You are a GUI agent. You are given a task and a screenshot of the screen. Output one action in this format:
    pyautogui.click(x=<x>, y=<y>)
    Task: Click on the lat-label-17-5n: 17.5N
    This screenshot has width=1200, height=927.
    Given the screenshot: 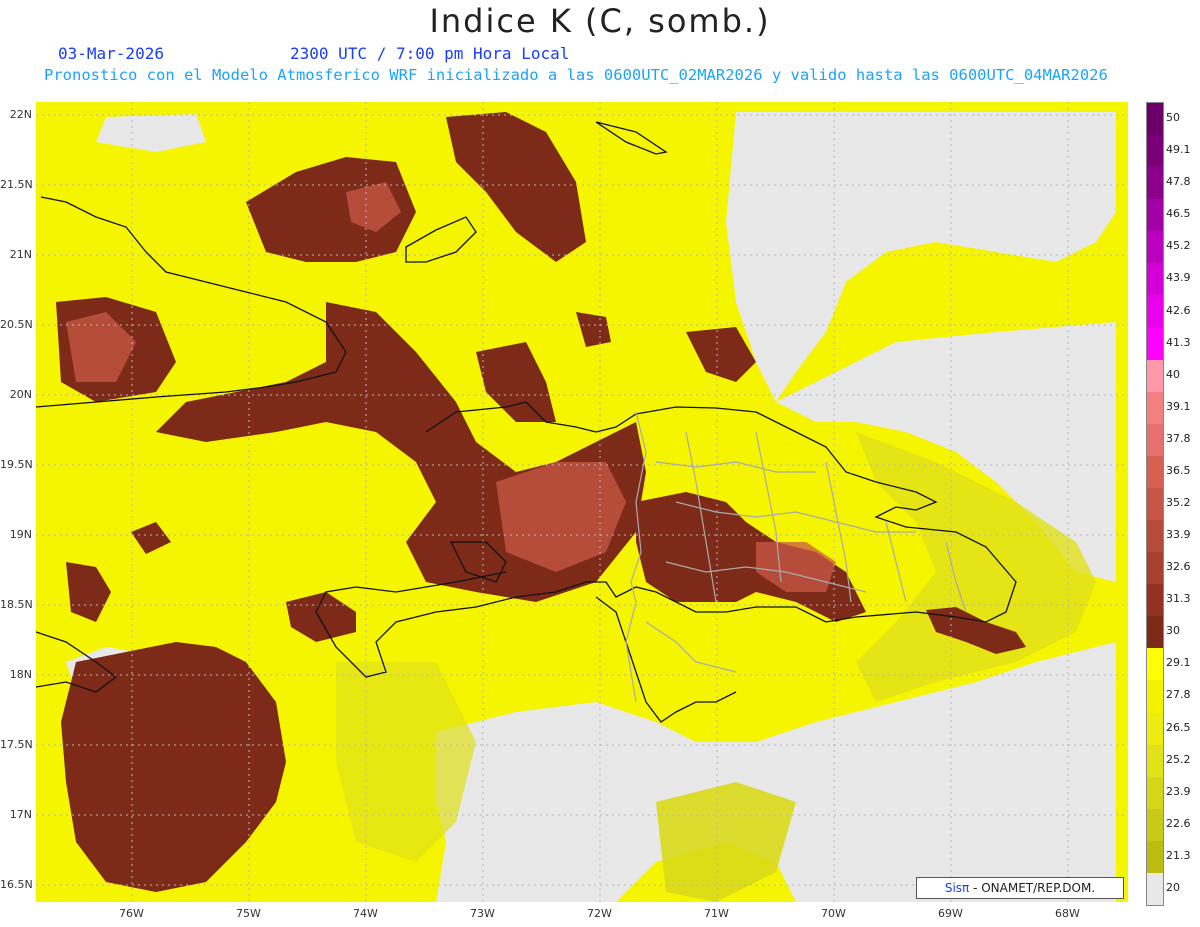 What is the action you would take?
    pyautogui.click(x=16, y=744)
    